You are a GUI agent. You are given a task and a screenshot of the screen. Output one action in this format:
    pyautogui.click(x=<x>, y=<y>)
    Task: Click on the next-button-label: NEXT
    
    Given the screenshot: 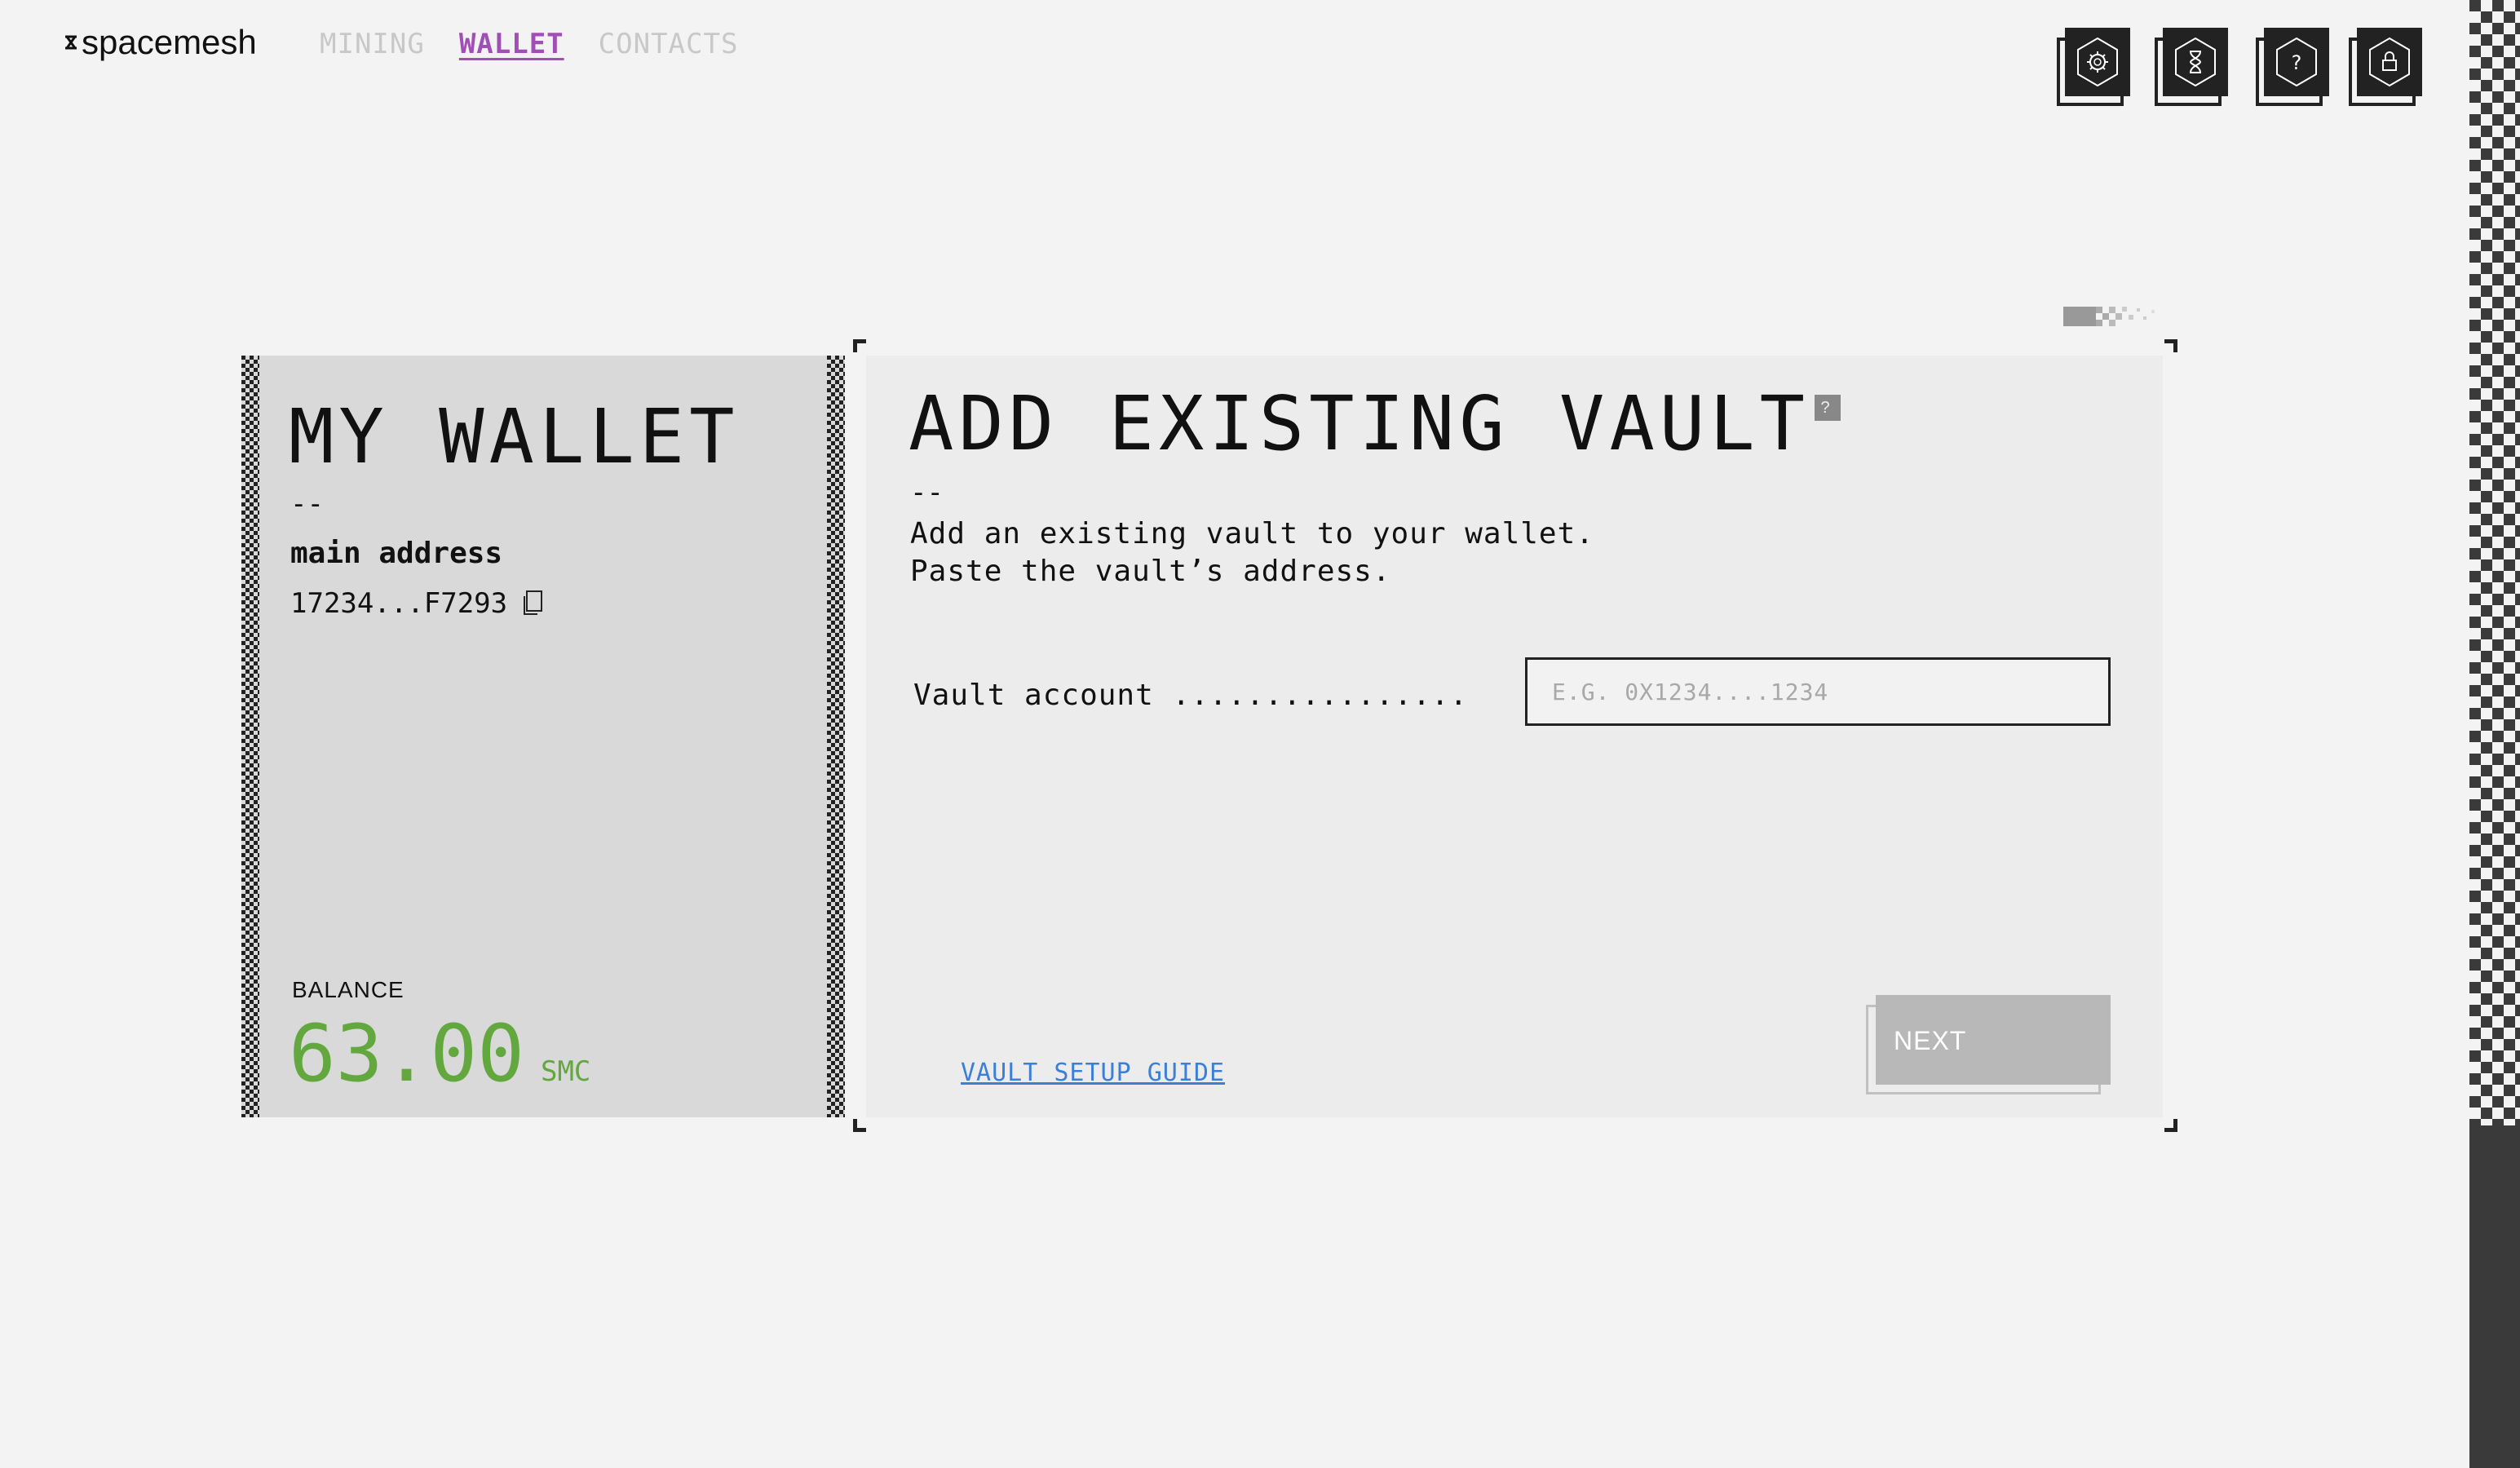 What is the action you would take?
    pyautogui.click(x=1994, y=1040)
    